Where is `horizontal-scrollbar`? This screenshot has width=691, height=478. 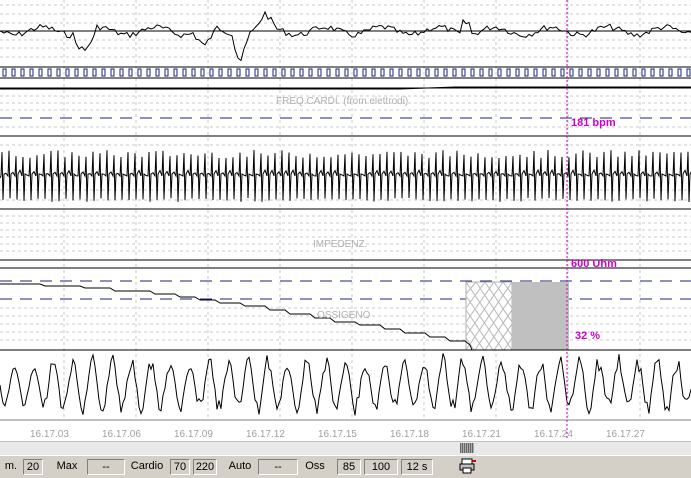
horizontal-scrollbar is located at coordinates (345, 448).